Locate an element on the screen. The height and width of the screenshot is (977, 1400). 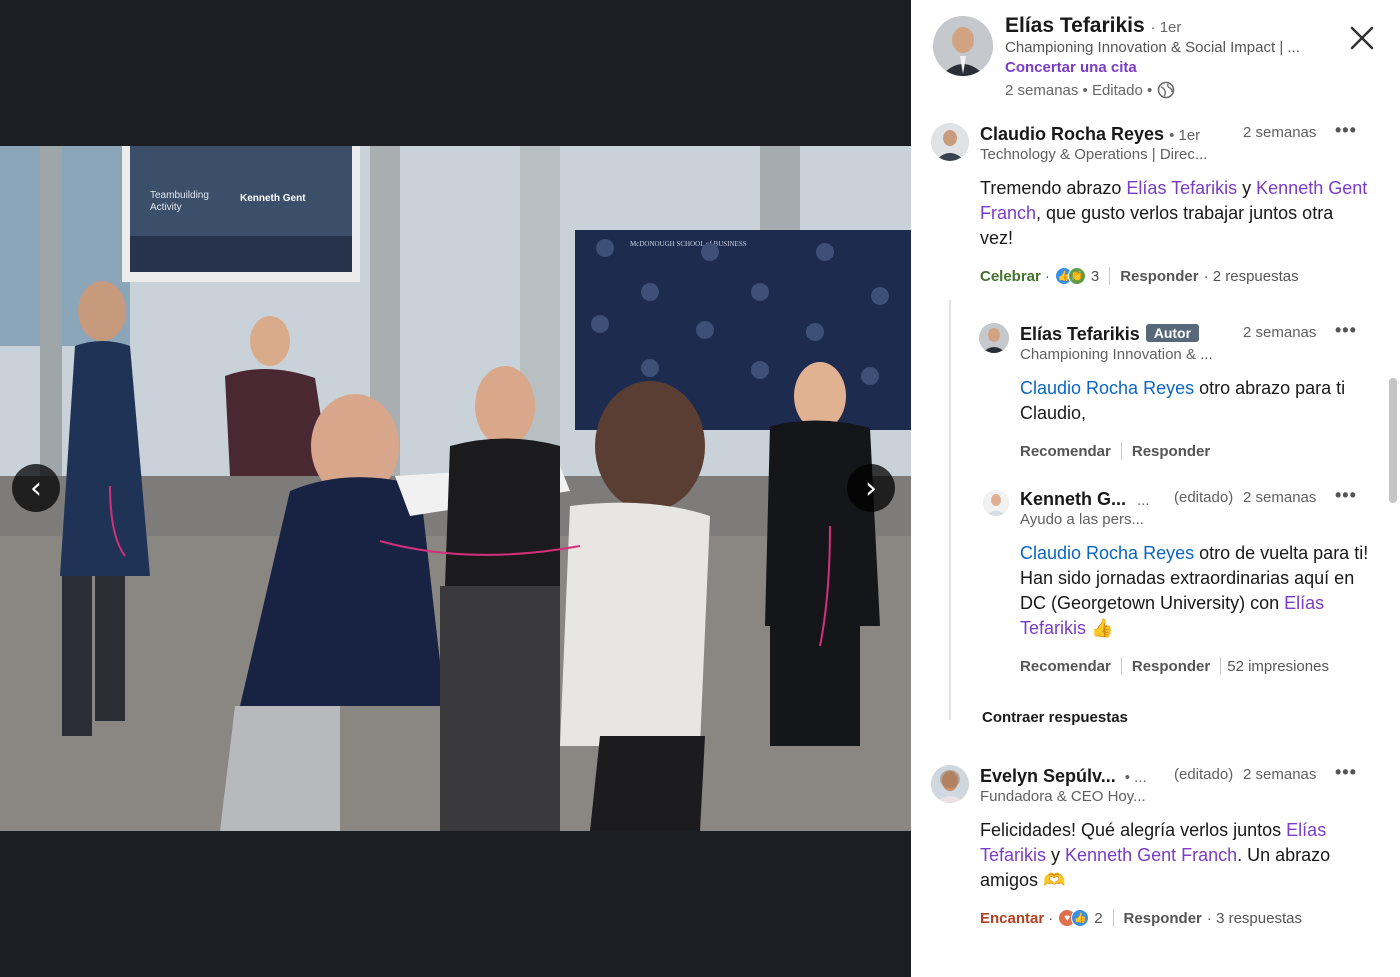
comment-author-text: Claudio Rocha Reyes is located at coordinates (1072, 134).